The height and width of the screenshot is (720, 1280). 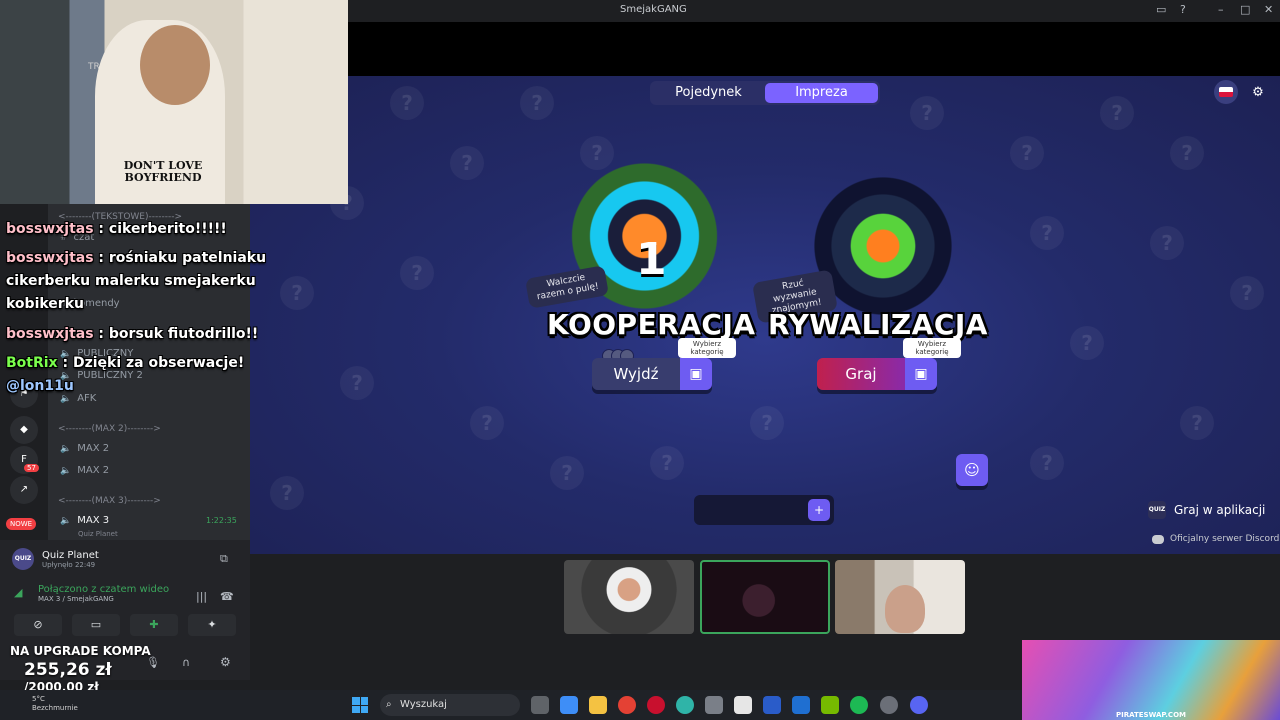 I want to click on channel-max-2-b: 🔈 MAX 2, so click(x=84, y=470).